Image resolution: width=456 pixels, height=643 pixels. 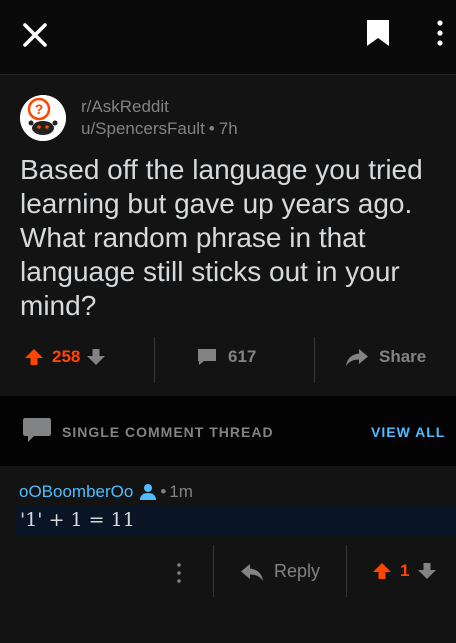 What do you see at coordinates (228, 571) in the screenshot?
I see `comment-actions: Reply 1` at bounding box center [228, 571].